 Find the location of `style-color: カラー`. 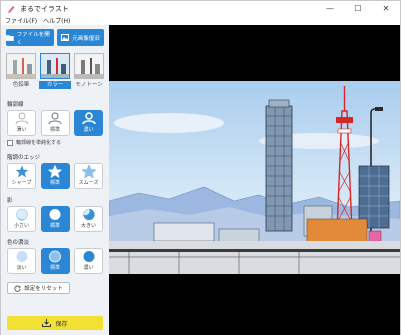

style-color: カラー is located at coordinates (55, 72).